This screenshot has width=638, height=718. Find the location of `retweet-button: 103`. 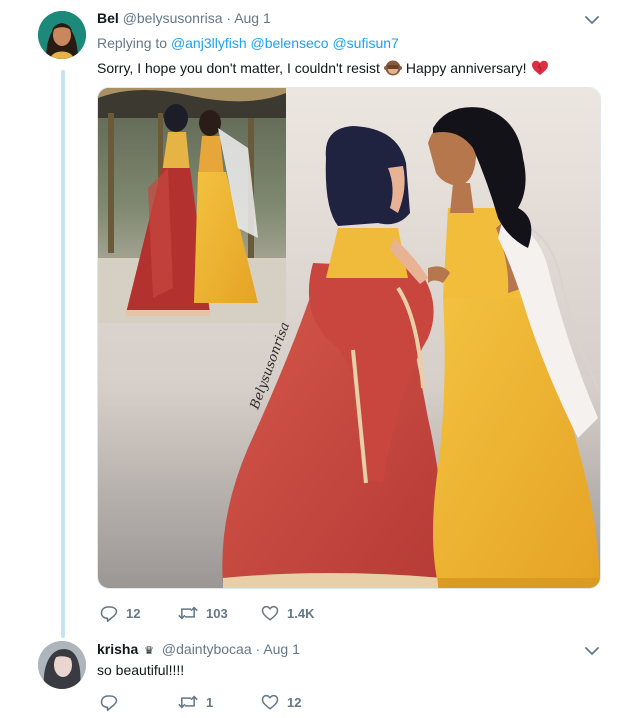

retweet-button: 103 is located at coordinates (219, 613).